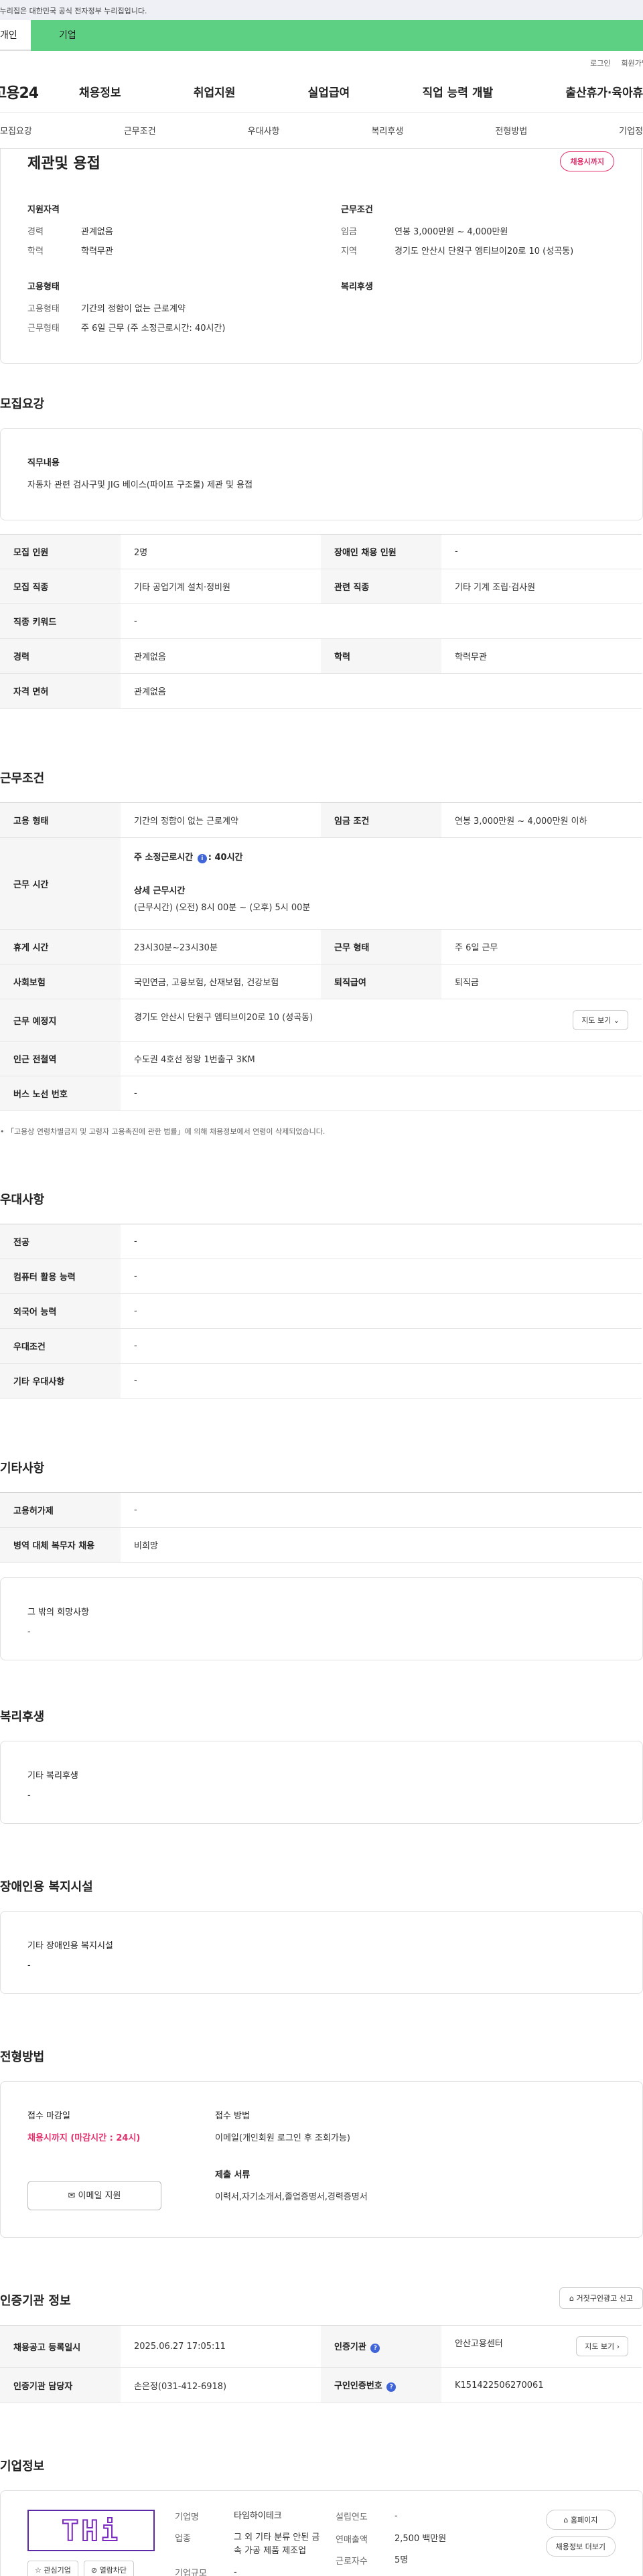 This screenshot has height=2576, width=643. I want to click on table-cell: 2명, so click(221, 551).